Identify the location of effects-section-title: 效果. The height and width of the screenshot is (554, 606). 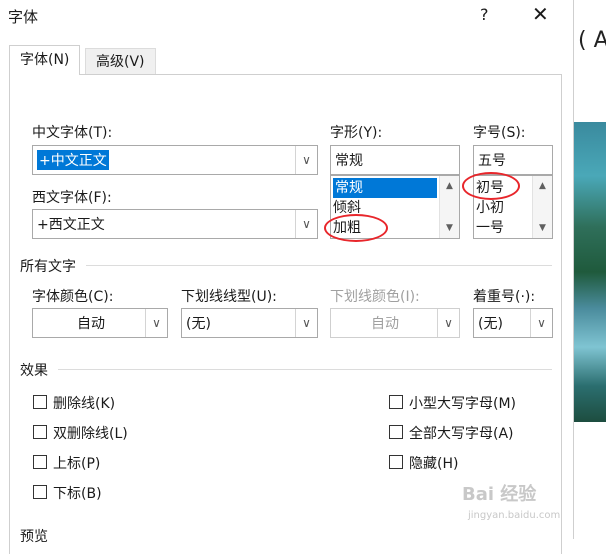
(34, 371).